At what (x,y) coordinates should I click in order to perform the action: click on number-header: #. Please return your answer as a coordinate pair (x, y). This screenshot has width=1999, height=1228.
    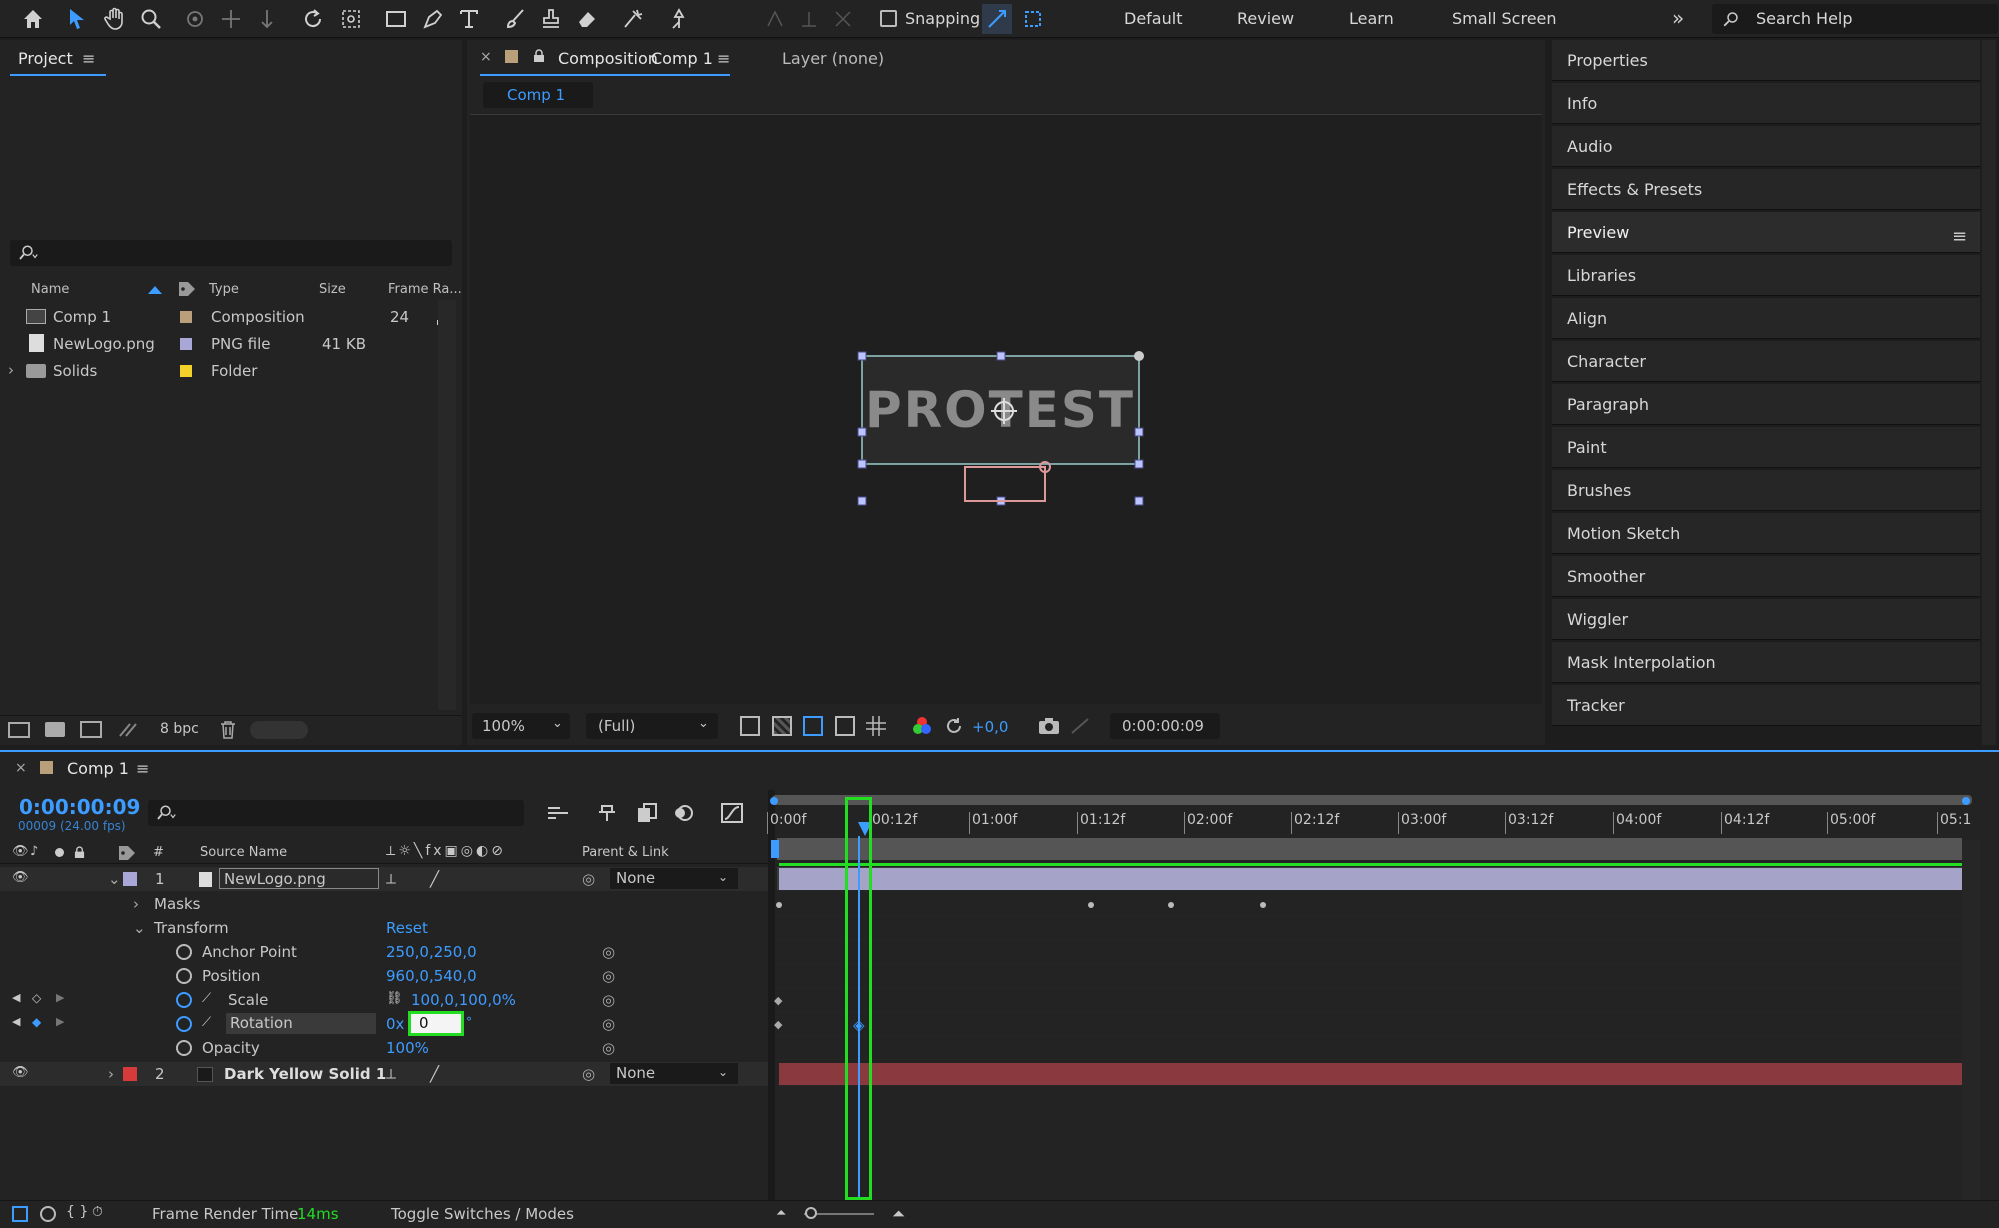
    Looking at the image, I should click on (158, 852).